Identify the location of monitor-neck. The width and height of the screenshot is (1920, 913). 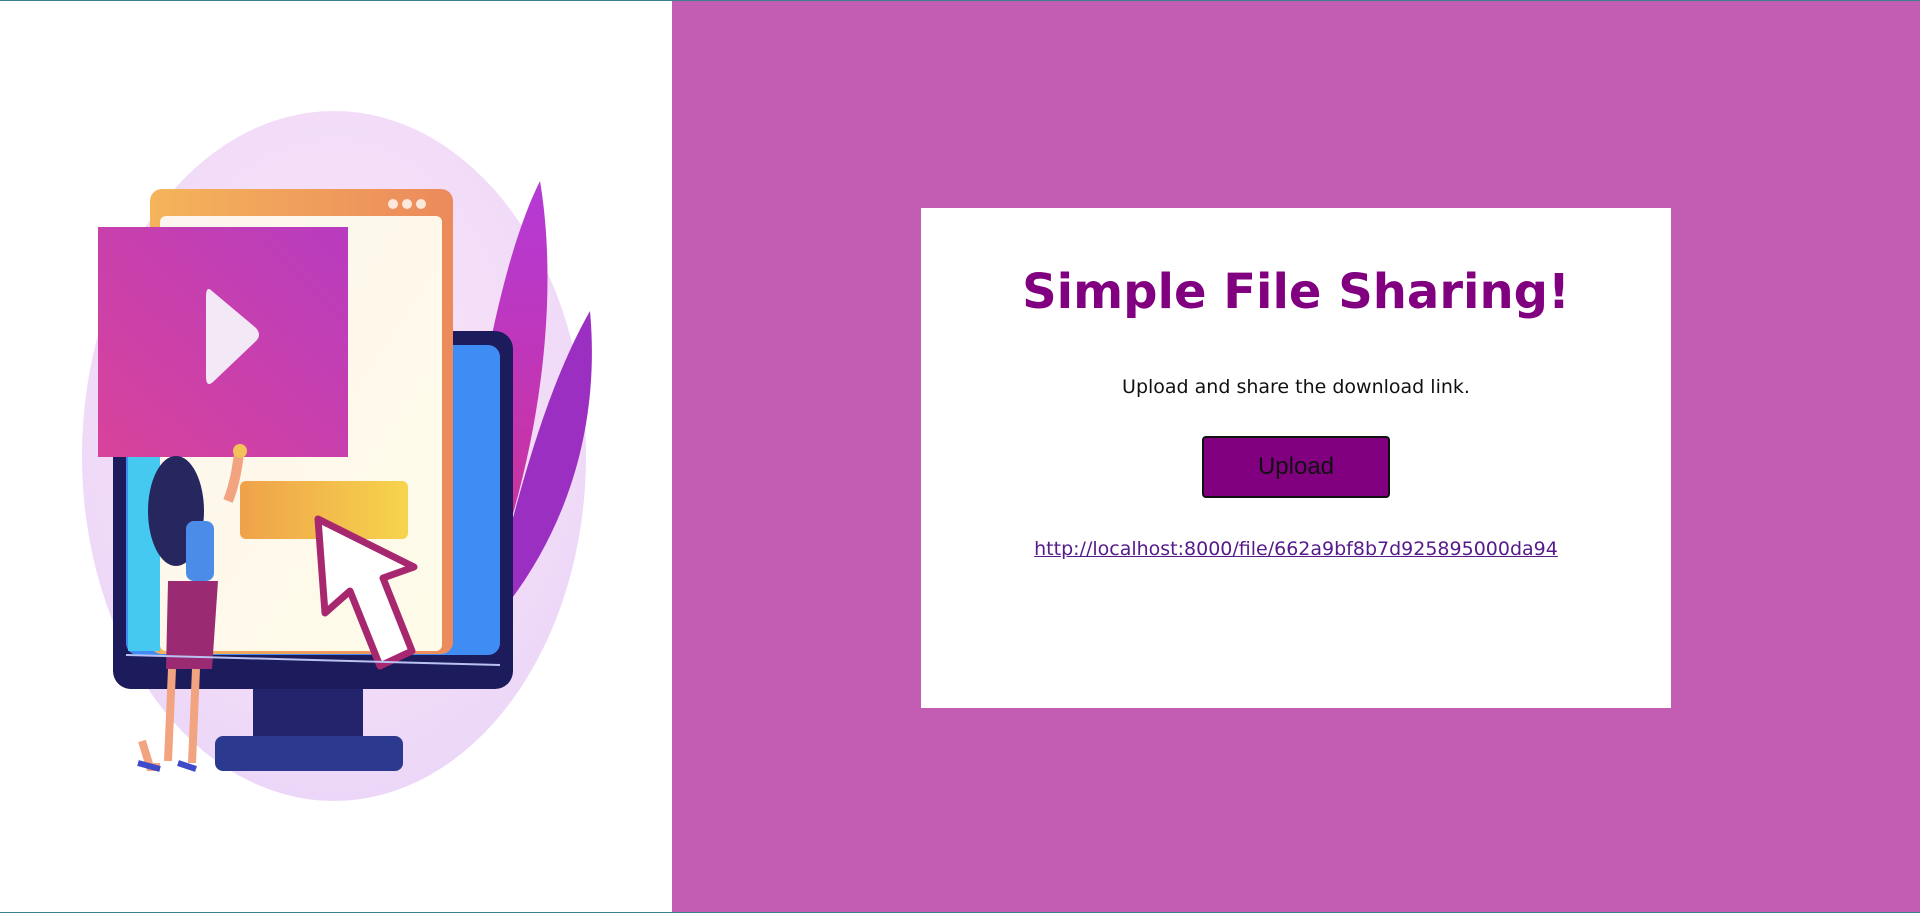
(308, 715).